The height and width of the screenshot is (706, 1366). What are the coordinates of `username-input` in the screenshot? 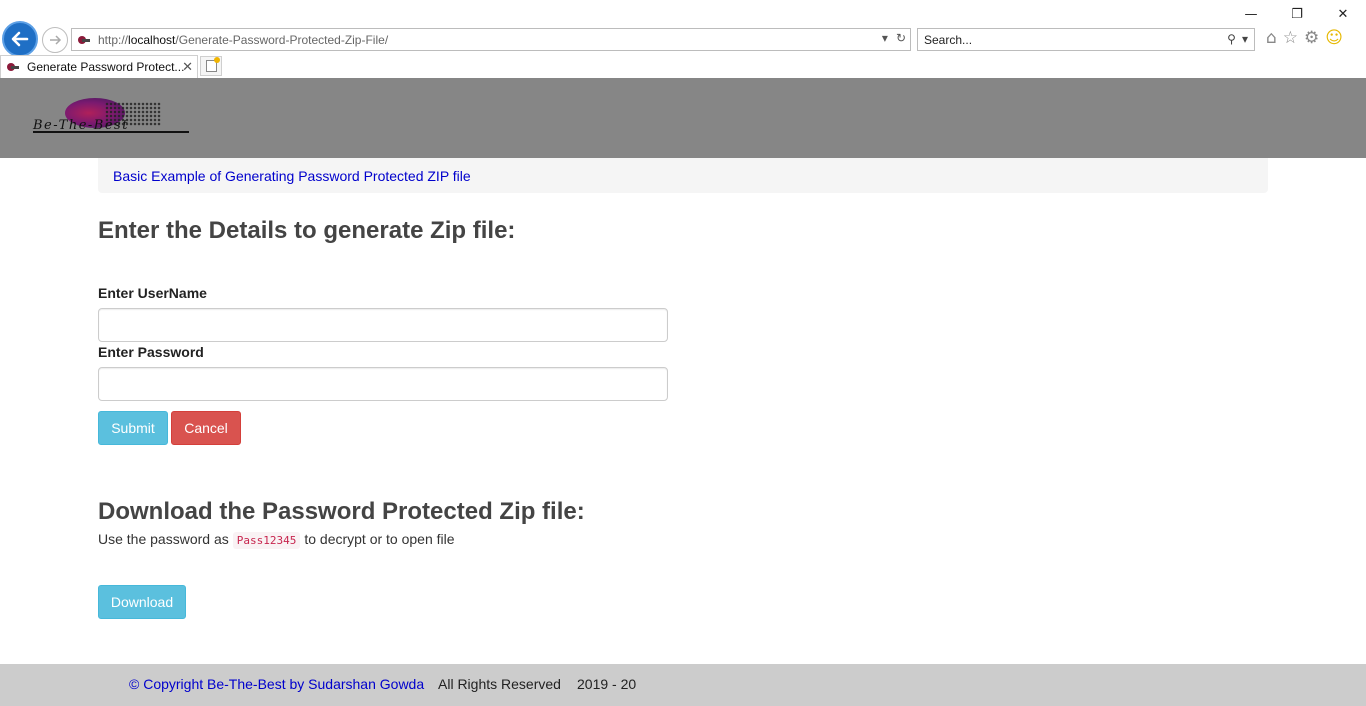 It's located at (383, 325).